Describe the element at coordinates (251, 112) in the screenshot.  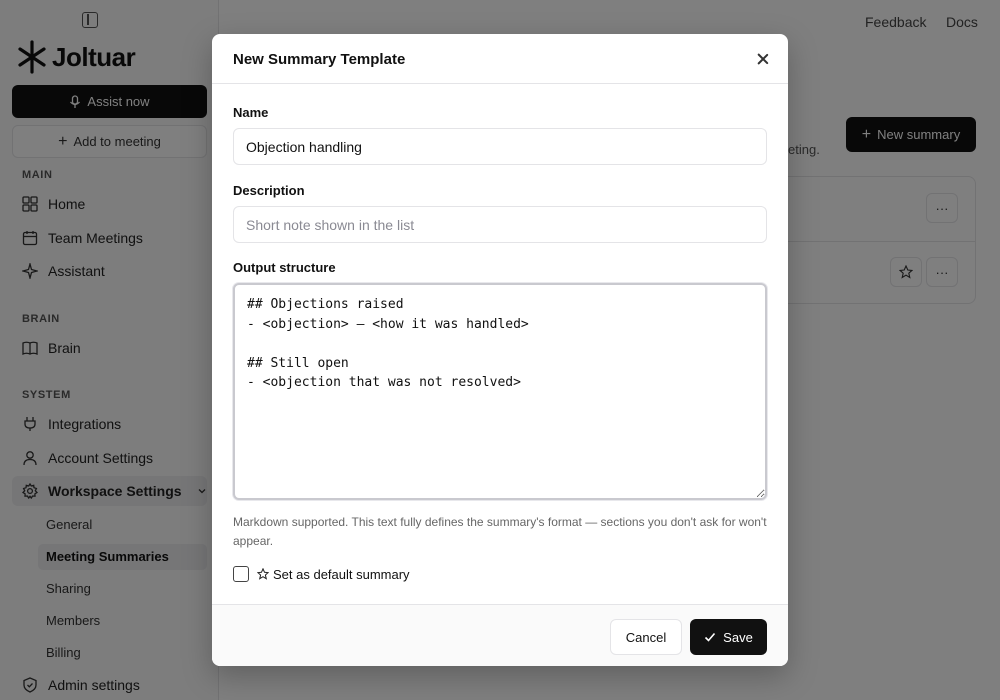
I see `name-label: Name` at that location.